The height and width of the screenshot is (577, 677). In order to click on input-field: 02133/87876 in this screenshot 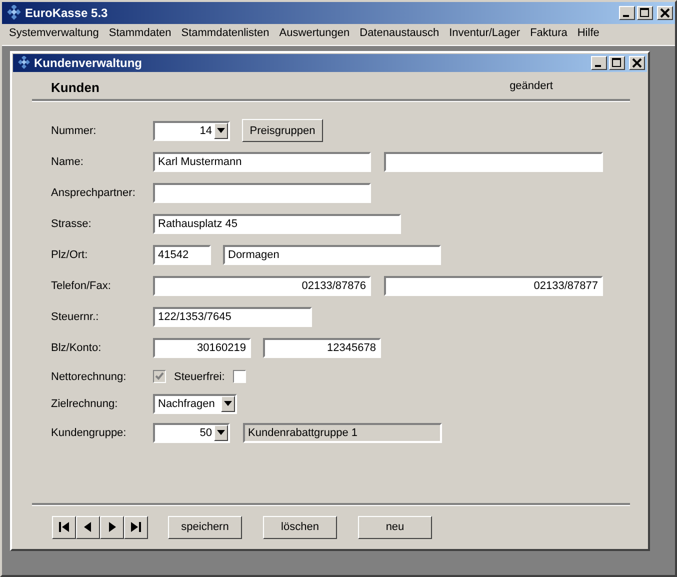, I will do `click(262, 286)`.